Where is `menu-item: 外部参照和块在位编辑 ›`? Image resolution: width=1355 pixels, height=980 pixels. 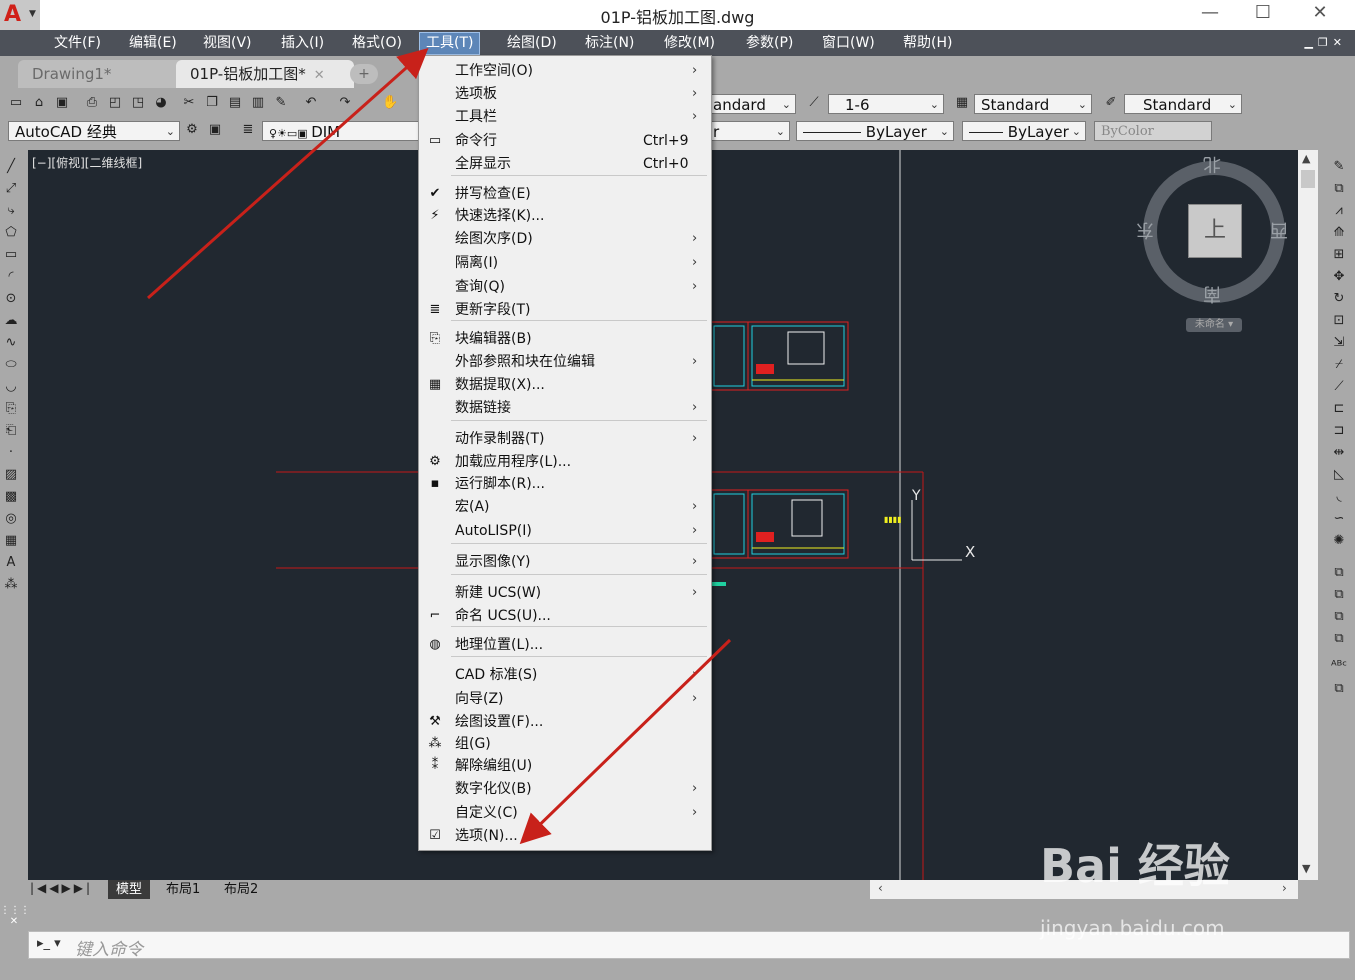
menu-item: 外部参照和块在位编辑 › is located at coordinates (565, 362).